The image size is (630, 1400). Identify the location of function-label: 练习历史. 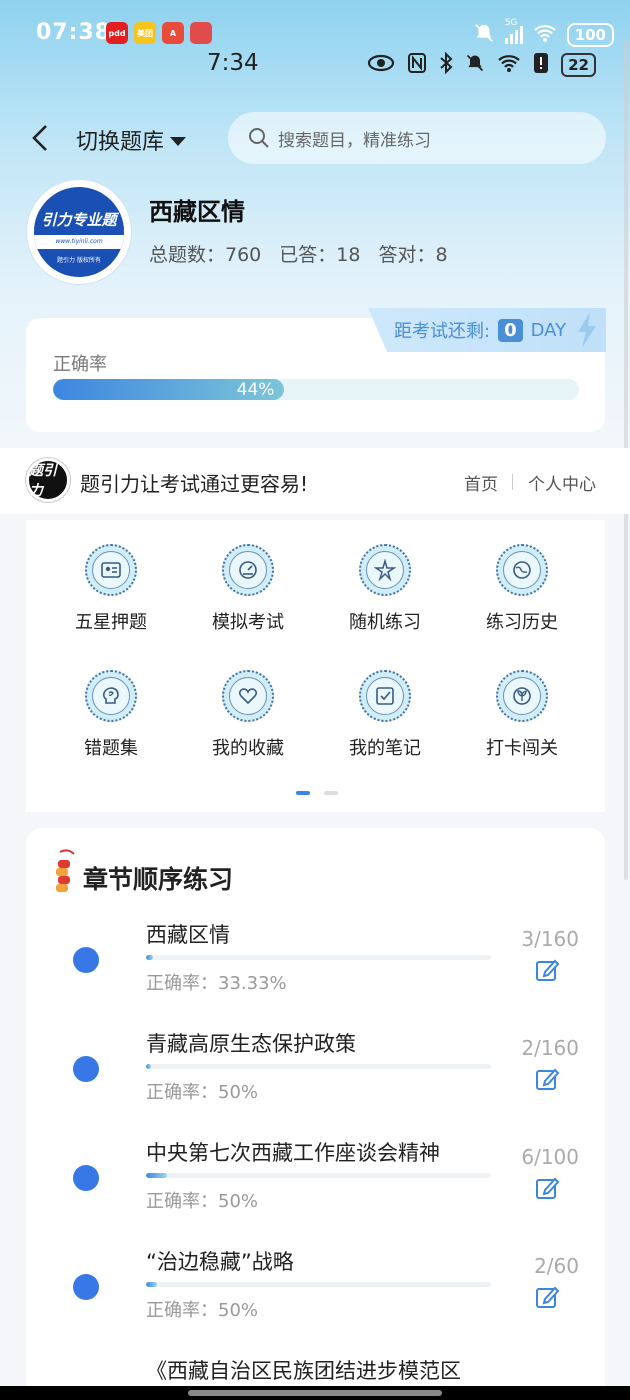
(522, 622).